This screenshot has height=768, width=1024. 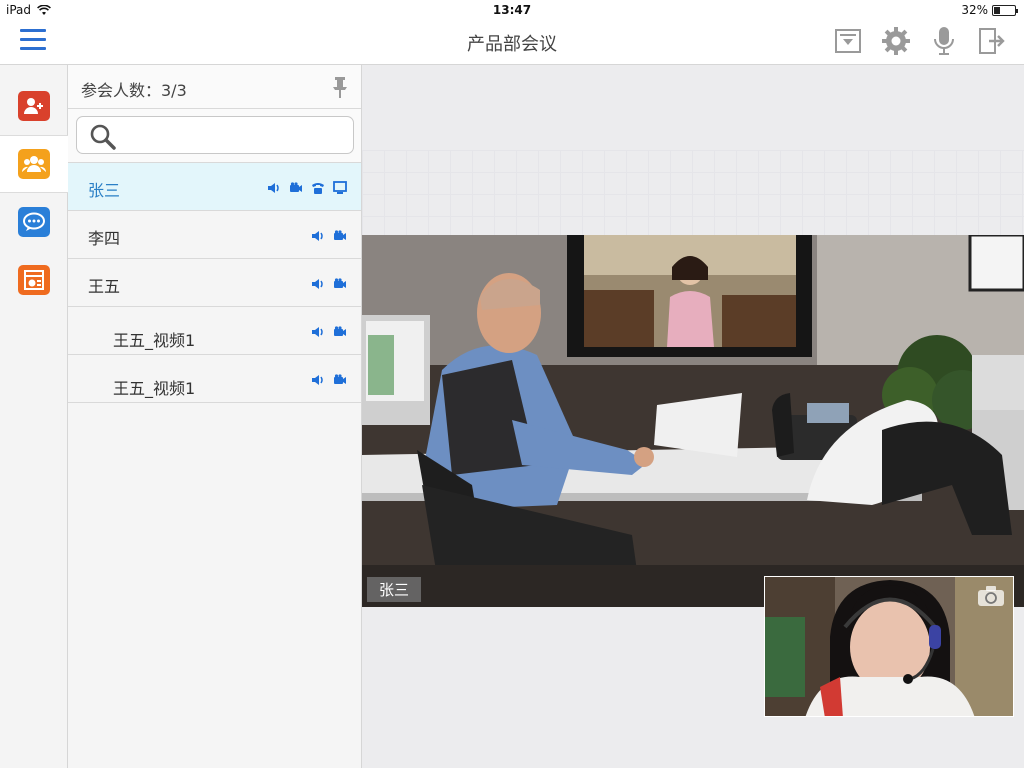 I want to click on participant-name: 张三, so click(x=104, y=190).